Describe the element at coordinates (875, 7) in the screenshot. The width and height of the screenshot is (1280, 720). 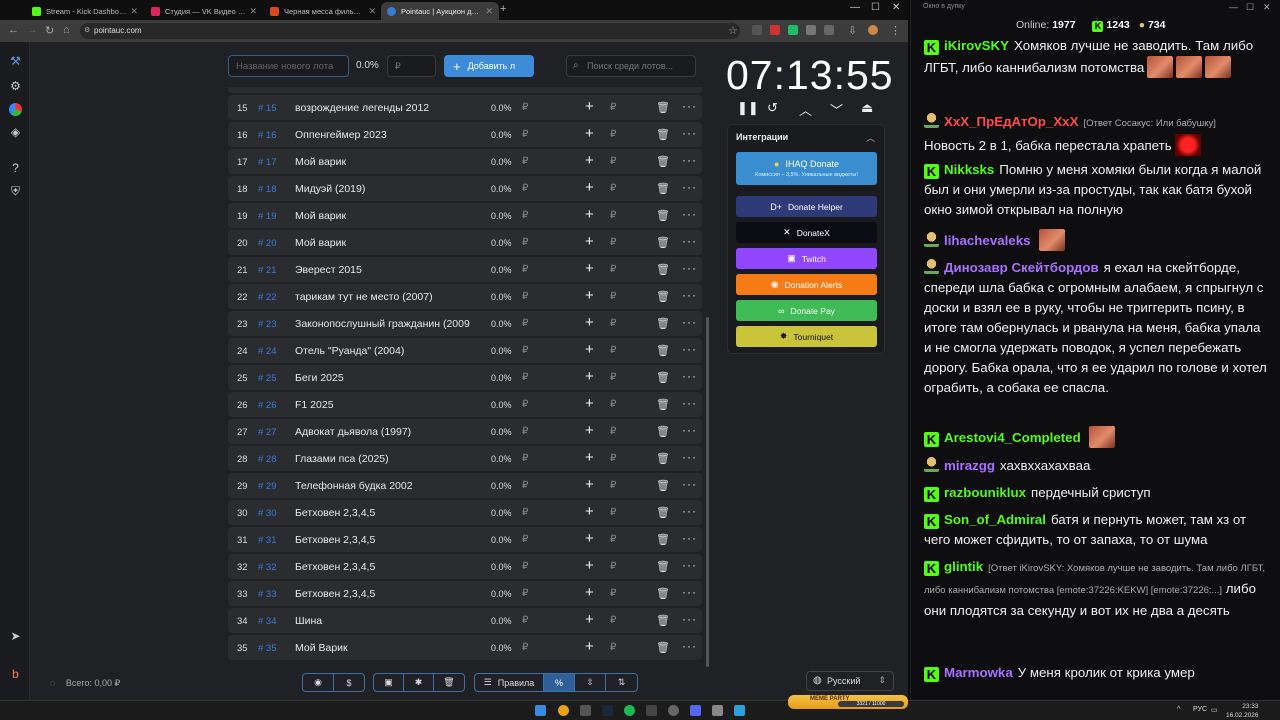
I see `maximize-icon: ☐` at that location.